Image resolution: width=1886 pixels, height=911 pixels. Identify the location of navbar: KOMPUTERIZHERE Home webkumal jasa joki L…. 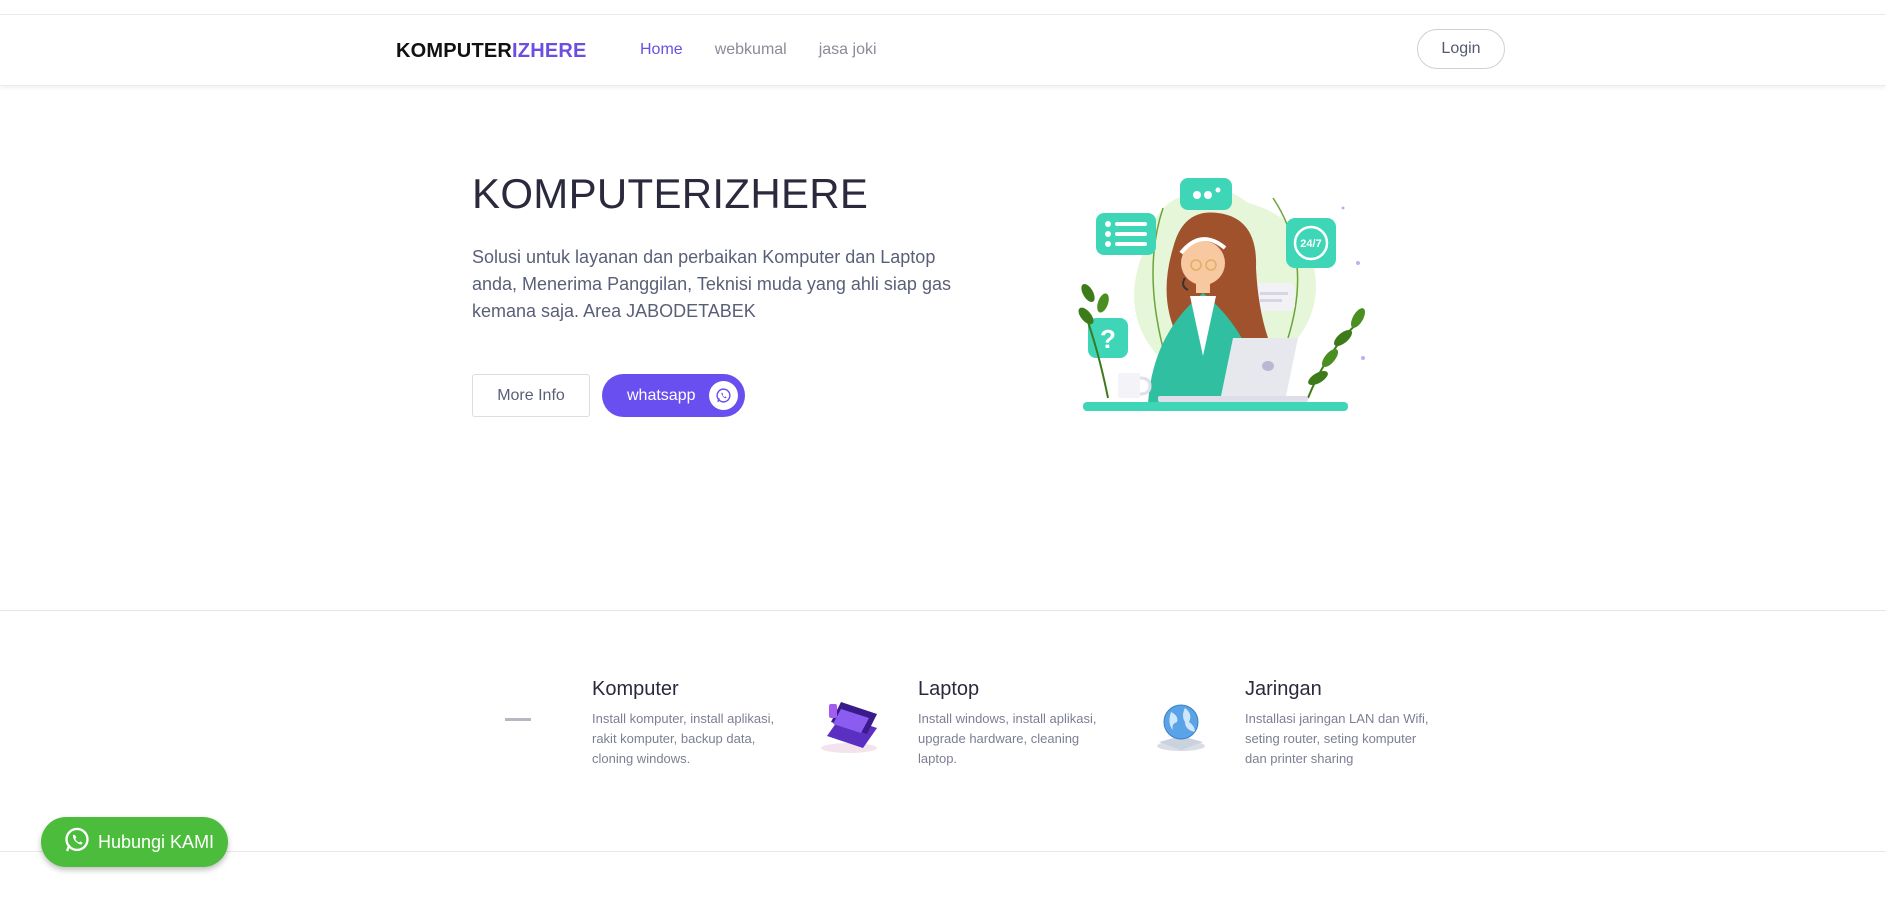
(943, 50).